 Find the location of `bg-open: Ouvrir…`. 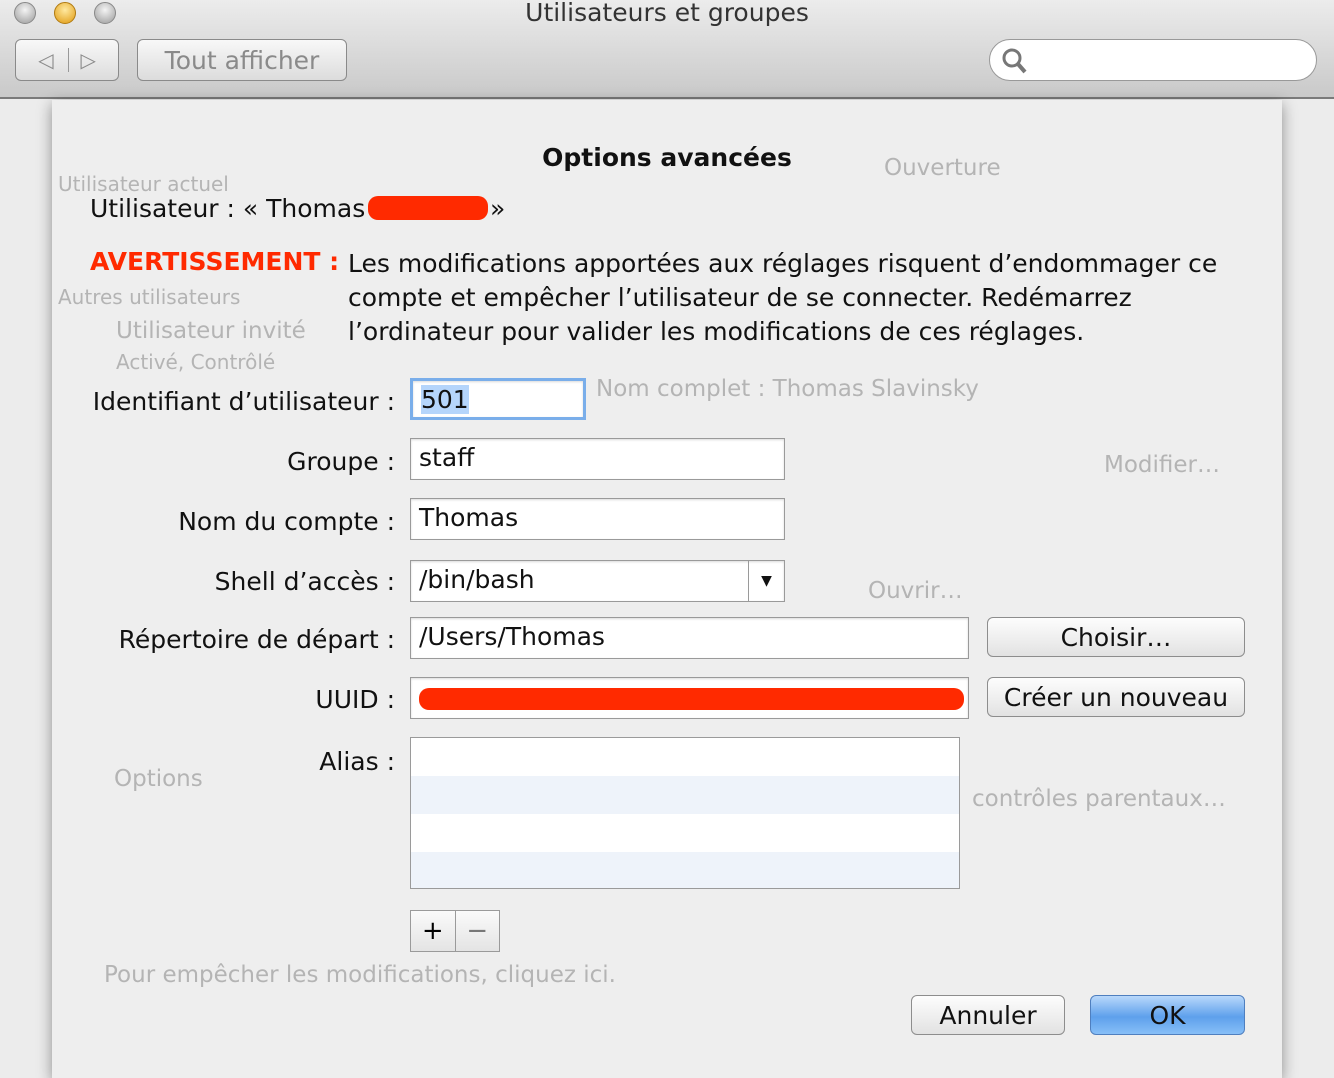

bg-open: Ouvrir… is located at coordinates (915, 591).